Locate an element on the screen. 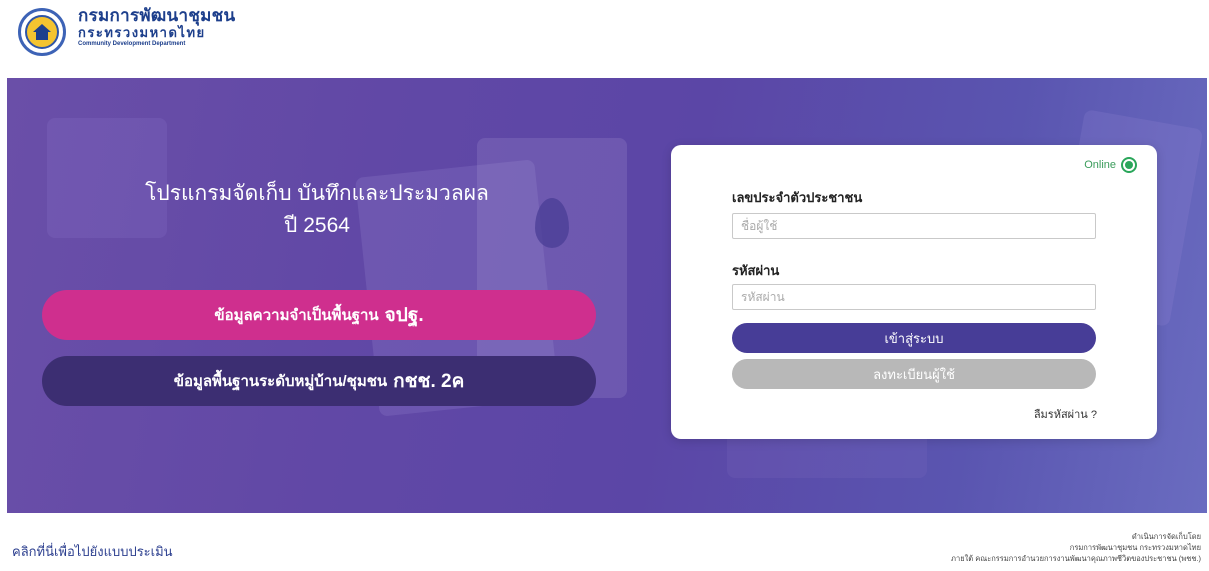 The height and width of the screenshot is (571, 1209). ministry-name-th: กระทรวงมหาดไทย is located at coordinates (142, 32).